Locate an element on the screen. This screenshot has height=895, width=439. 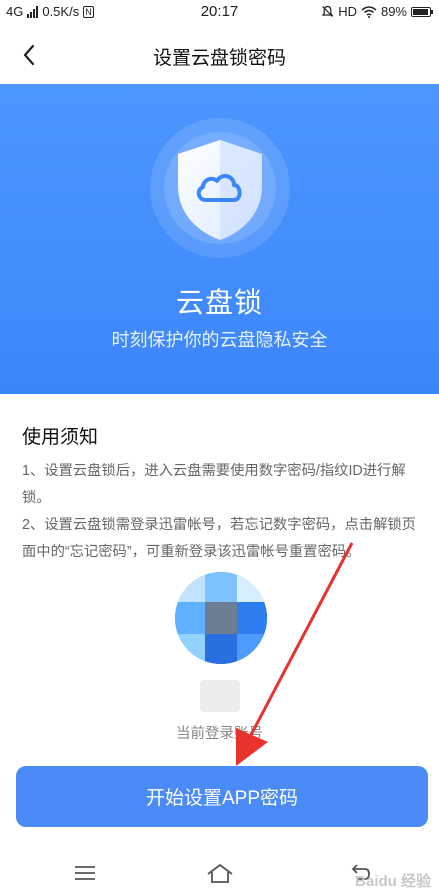
hero-subtitle: 时刻保护你的云盘隐私安全 is located at coordinates (219, 340).